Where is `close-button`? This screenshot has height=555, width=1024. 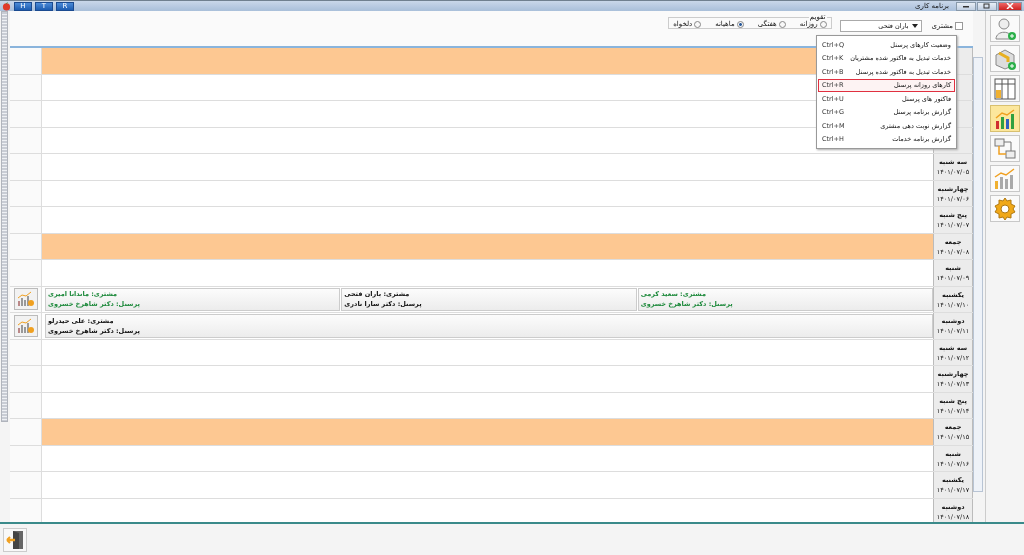
close-button is located at coordinates (1010, 6).